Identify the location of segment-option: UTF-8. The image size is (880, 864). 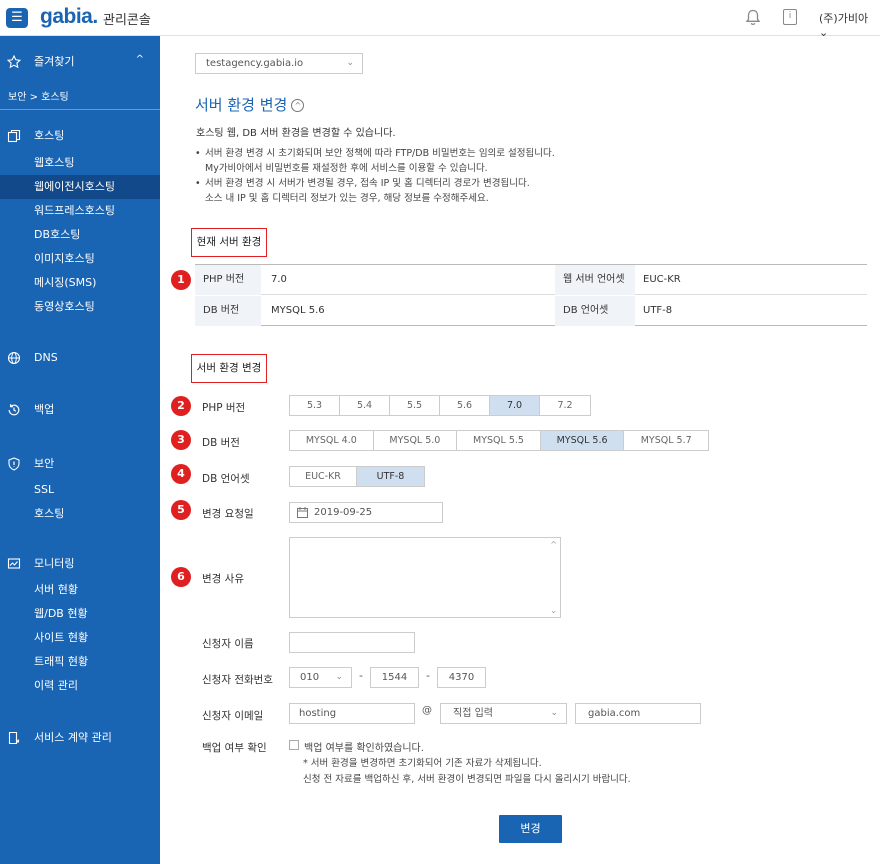
(390, 476).